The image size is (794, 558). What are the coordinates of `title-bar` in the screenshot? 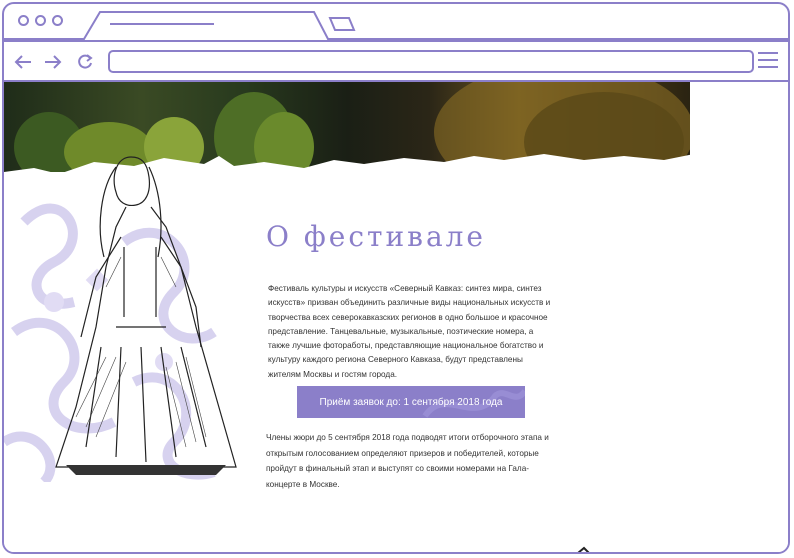 It's located at (396, 22).